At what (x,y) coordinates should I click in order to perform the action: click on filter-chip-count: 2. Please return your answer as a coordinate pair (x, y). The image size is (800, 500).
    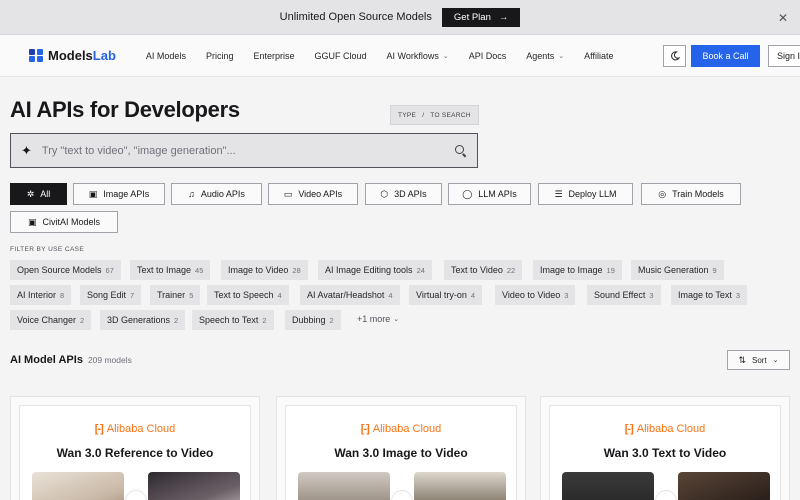
    Looking at the image, I should click on (176, 320).